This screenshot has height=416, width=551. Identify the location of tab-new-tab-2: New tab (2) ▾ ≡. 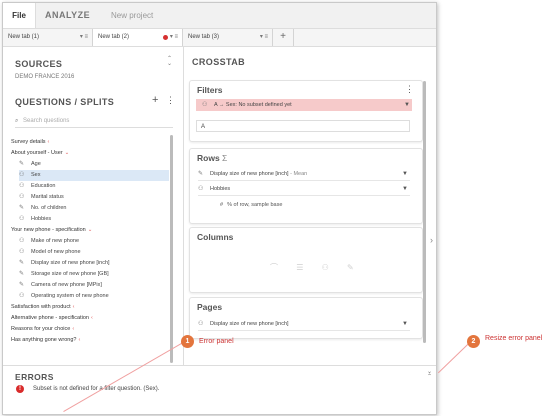
(138, 37).